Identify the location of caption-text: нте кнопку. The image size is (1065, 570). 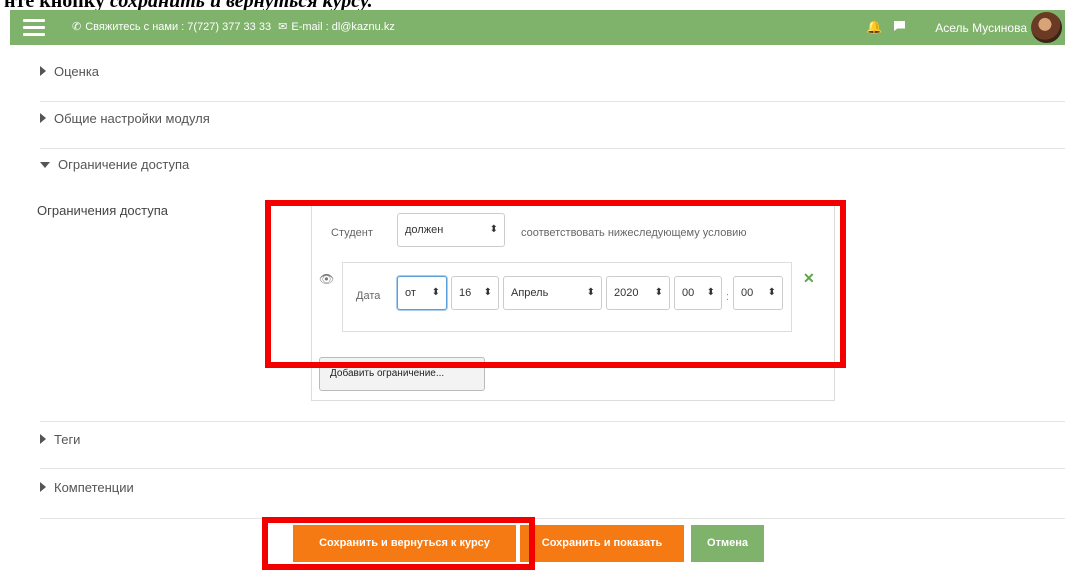
(57, 5).